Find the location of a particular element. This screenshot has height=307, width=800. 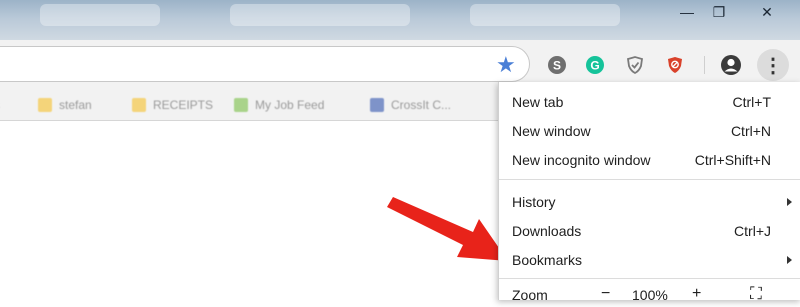

bookmark-item: My Job Feed is located at coordinates (279, 105).